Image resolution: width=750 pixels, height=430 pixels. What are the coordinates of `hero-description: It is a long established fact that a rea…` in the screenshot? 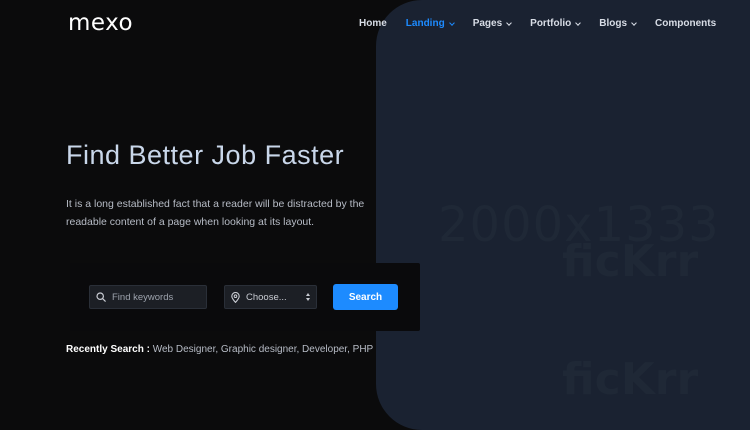 It's located at (215, 213).